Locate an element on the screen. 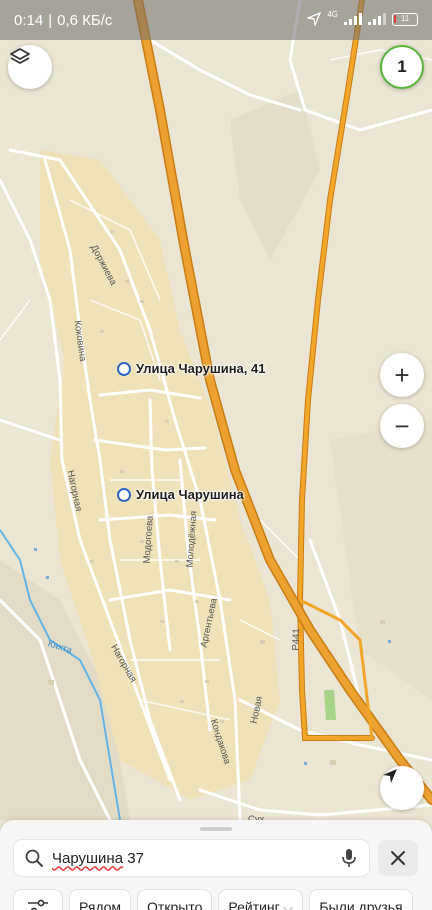 Image resolution: width=432 pixels, height=910 pixels. microphone-icon is located at coordinates (349, 858).